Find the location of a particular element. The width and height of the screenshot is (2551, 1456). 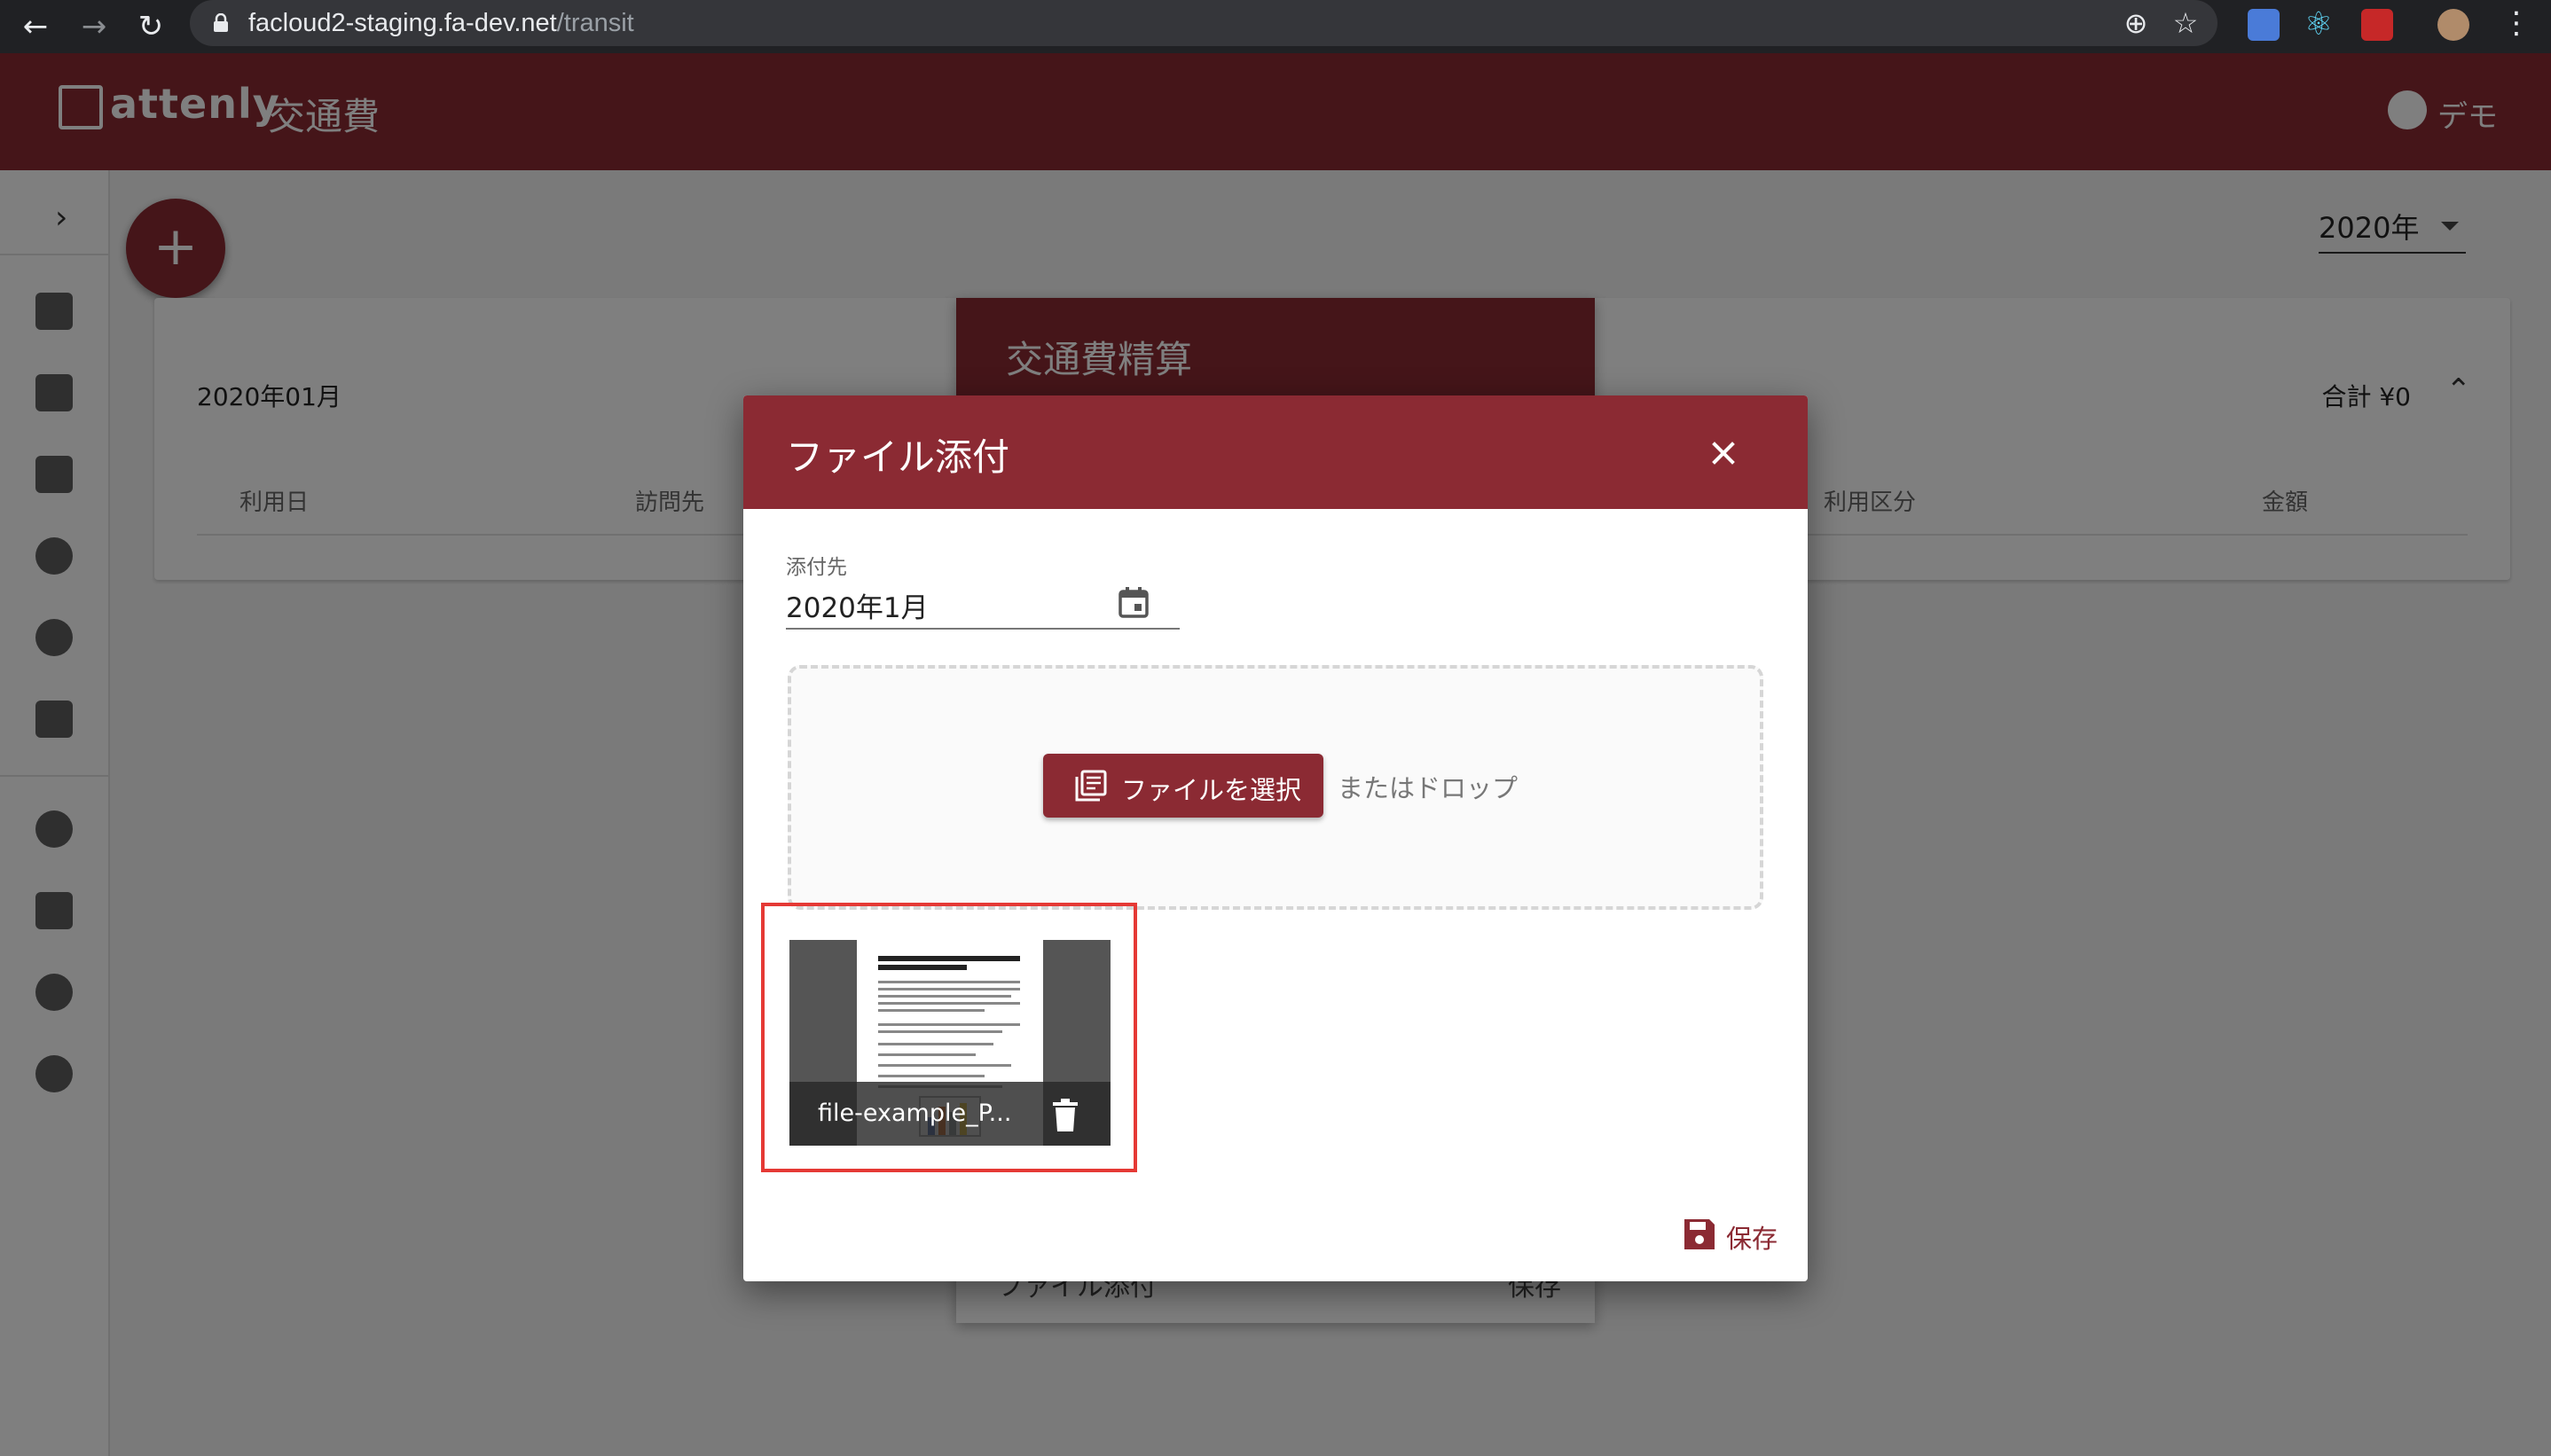

lock-icon is located at coordinates (221, 22).